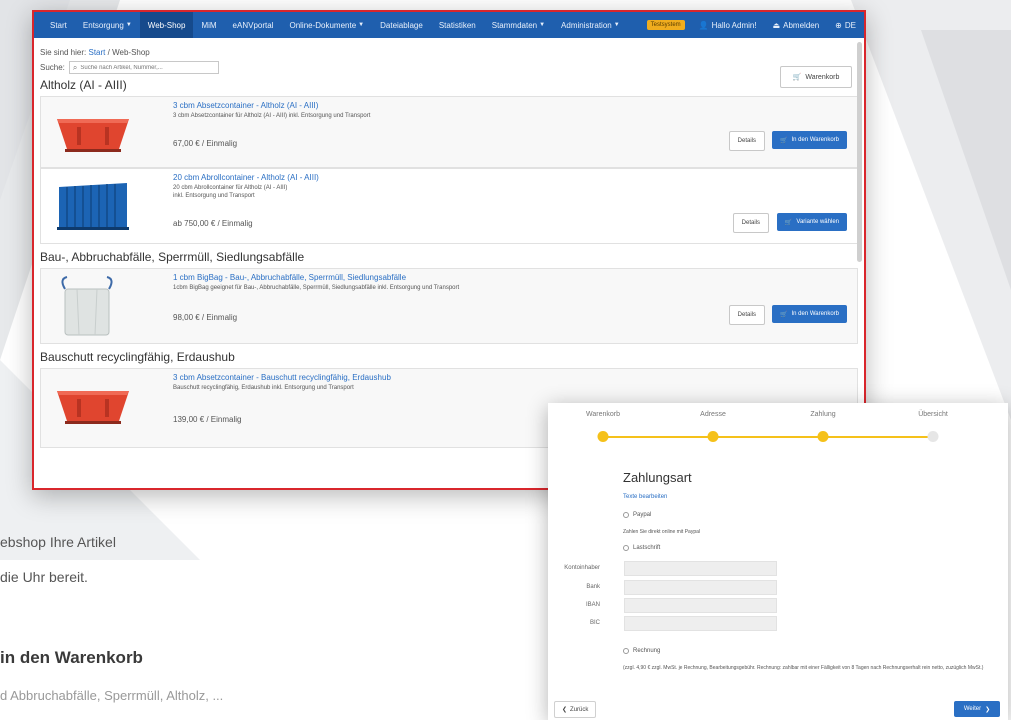 The image size is (1011, 720). Describe the element at coordinates (87, 306) in the screenshot. I see `bigbag-image` at that location.